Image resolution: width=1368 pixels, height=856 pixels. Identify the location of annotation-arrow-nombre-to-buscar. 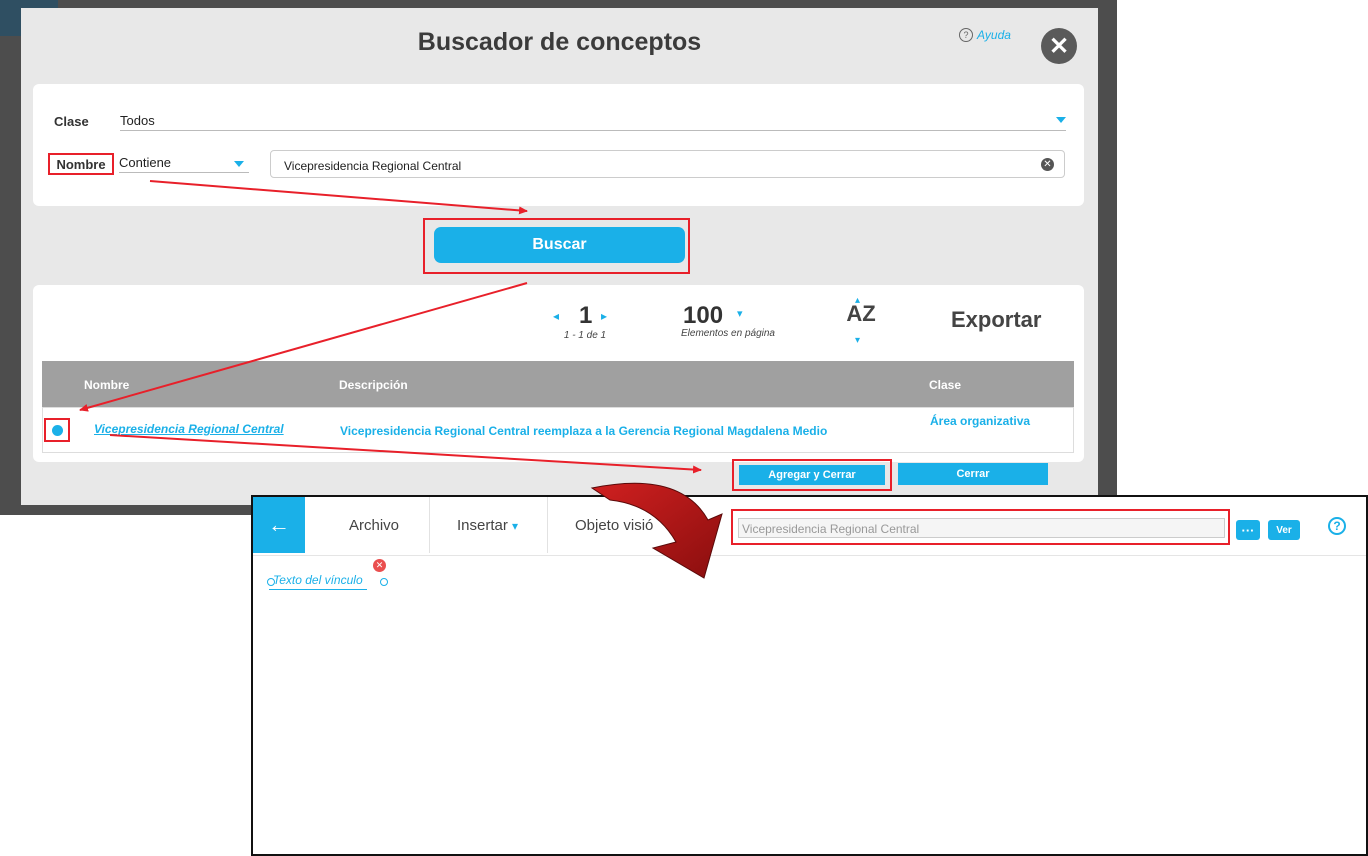
(338, 197).